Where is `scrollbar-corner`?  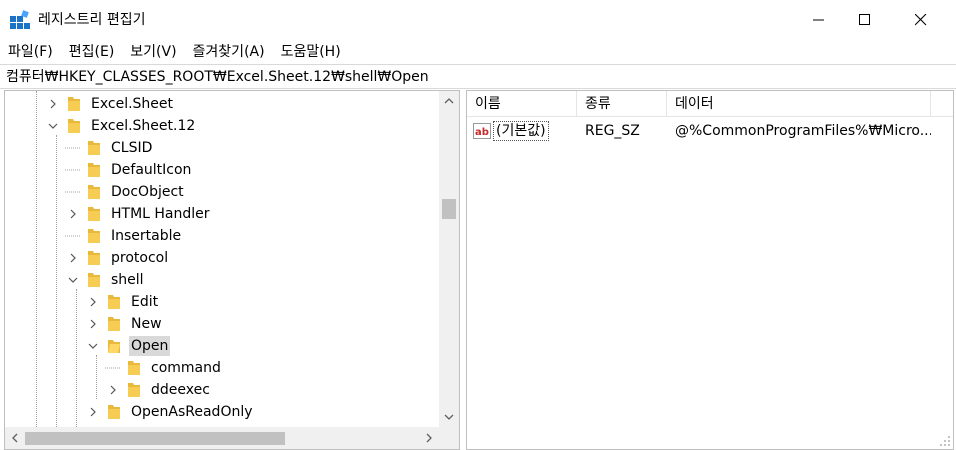
scrollbar-corner is located at coordinates (449, 438).